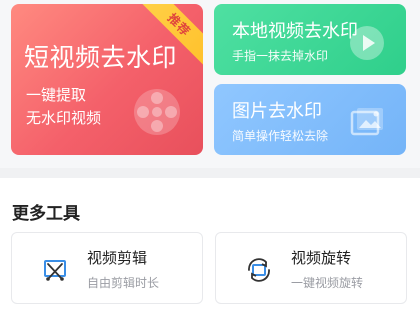 This screenshot has height=315, width=420. I want to click on play-icon, so click(367, 43).